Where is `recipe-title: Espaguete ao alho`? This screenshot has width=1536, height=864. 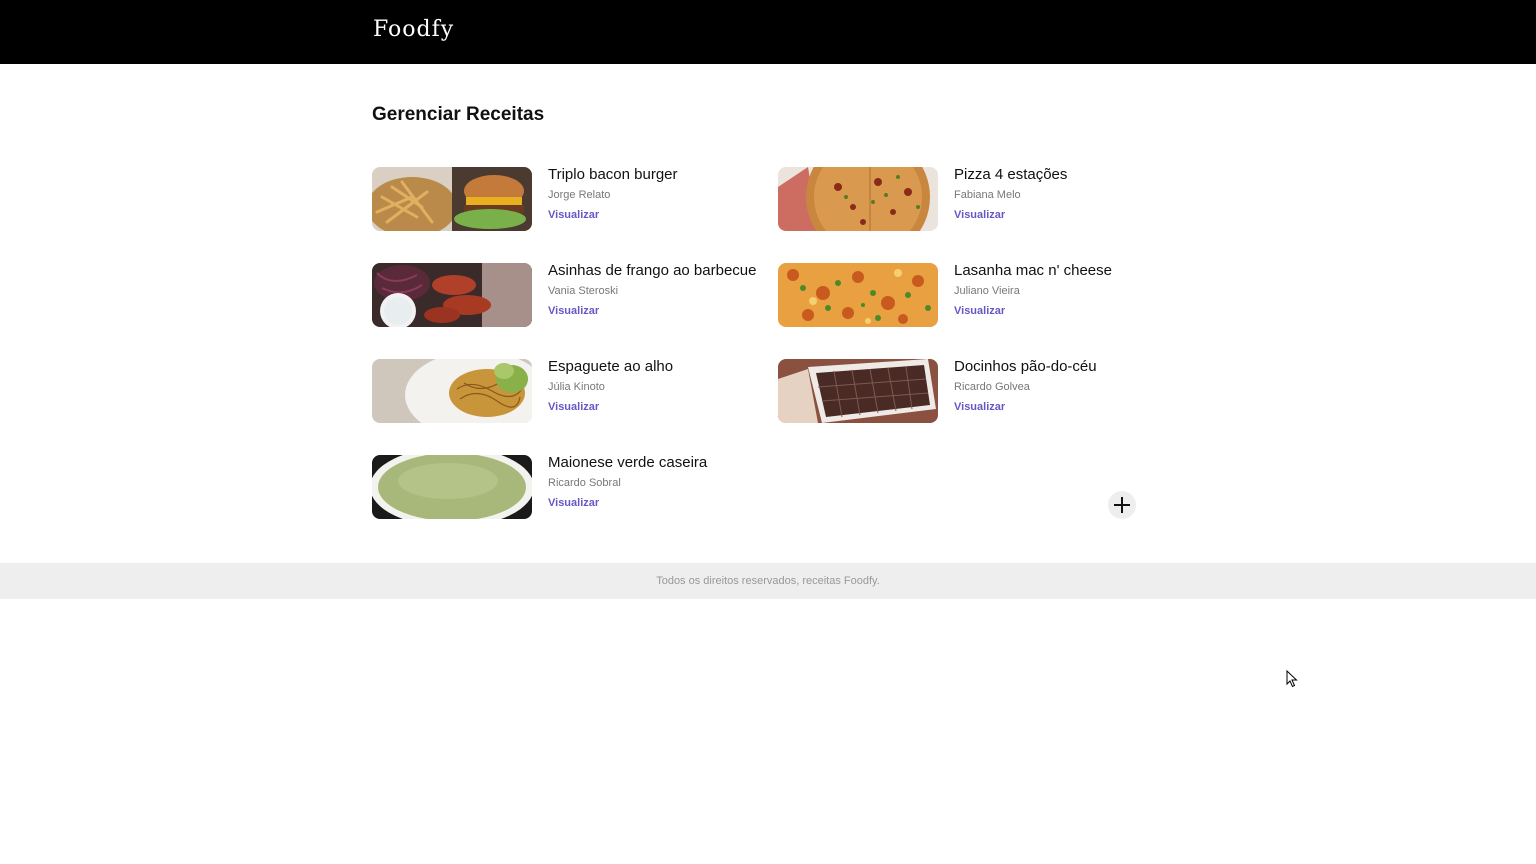
recipe-title: Espaguete ao alho is located at coordinates (611, 366).